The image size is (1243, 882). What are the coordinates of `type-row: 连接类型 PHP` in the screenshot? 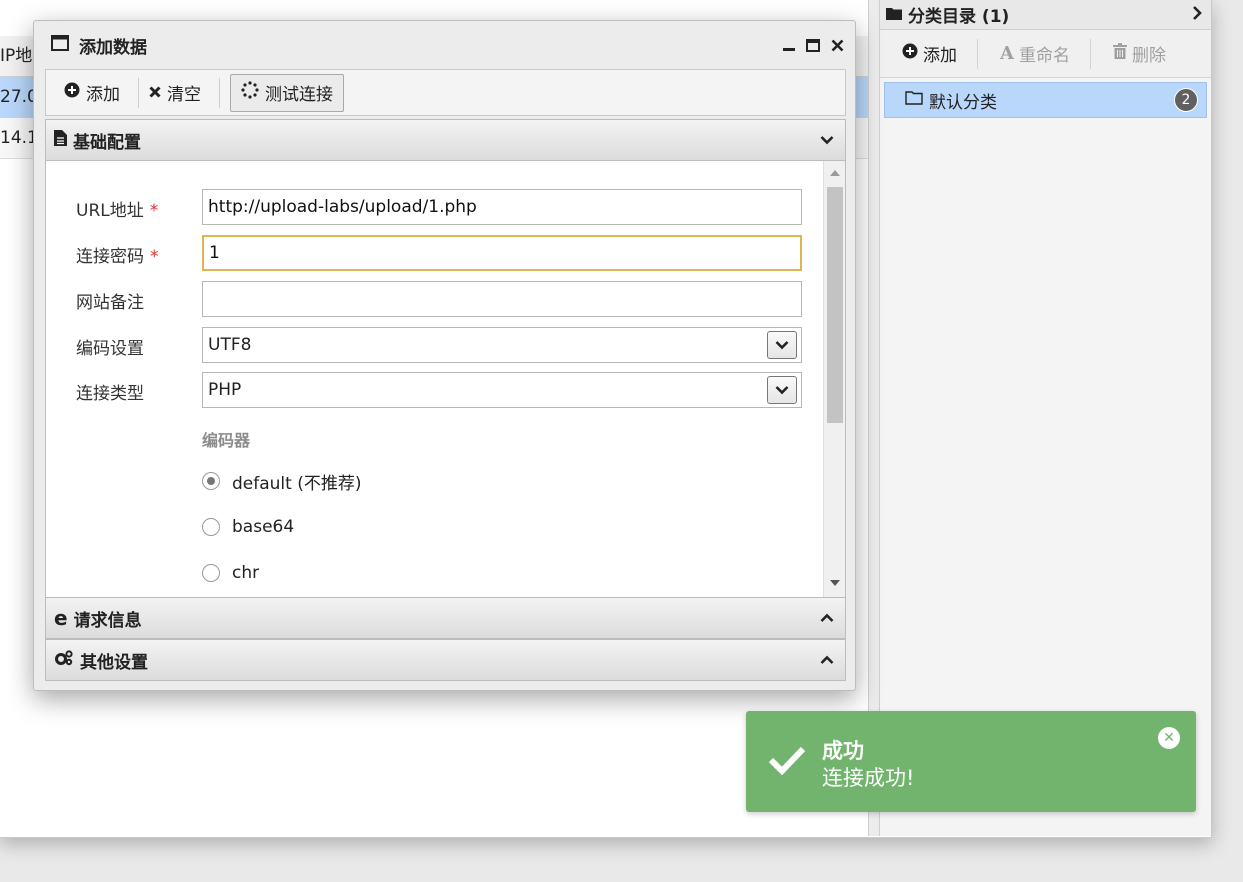 It's located at (436, 390).